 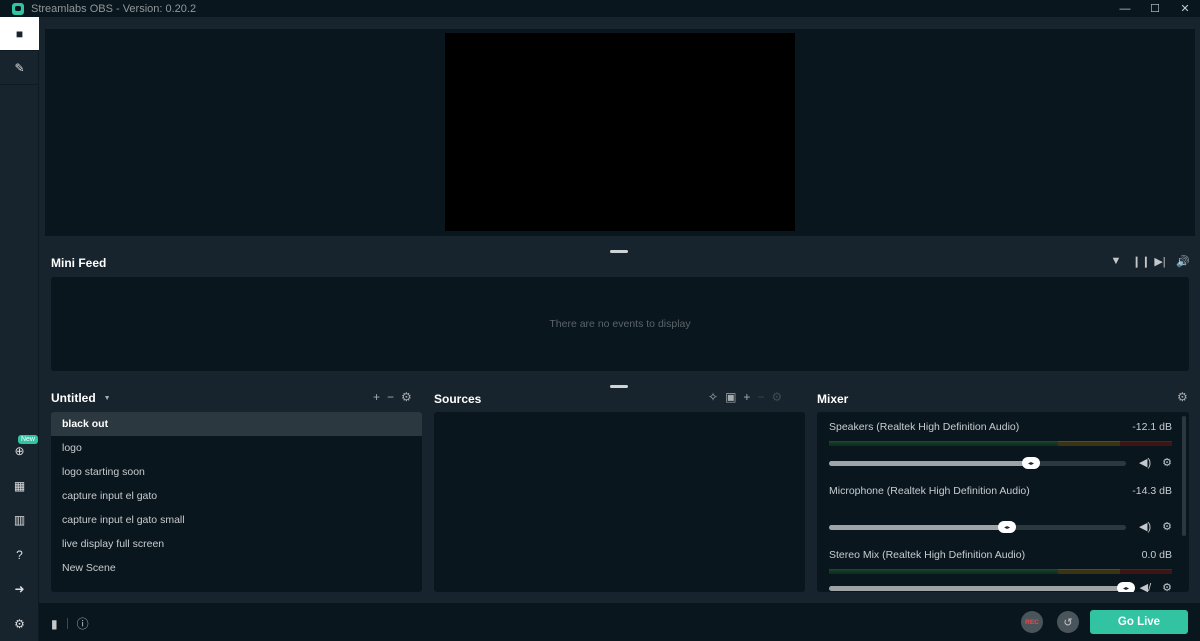 I want to click on remove-scene-button: −, so click(x=390, y=397).